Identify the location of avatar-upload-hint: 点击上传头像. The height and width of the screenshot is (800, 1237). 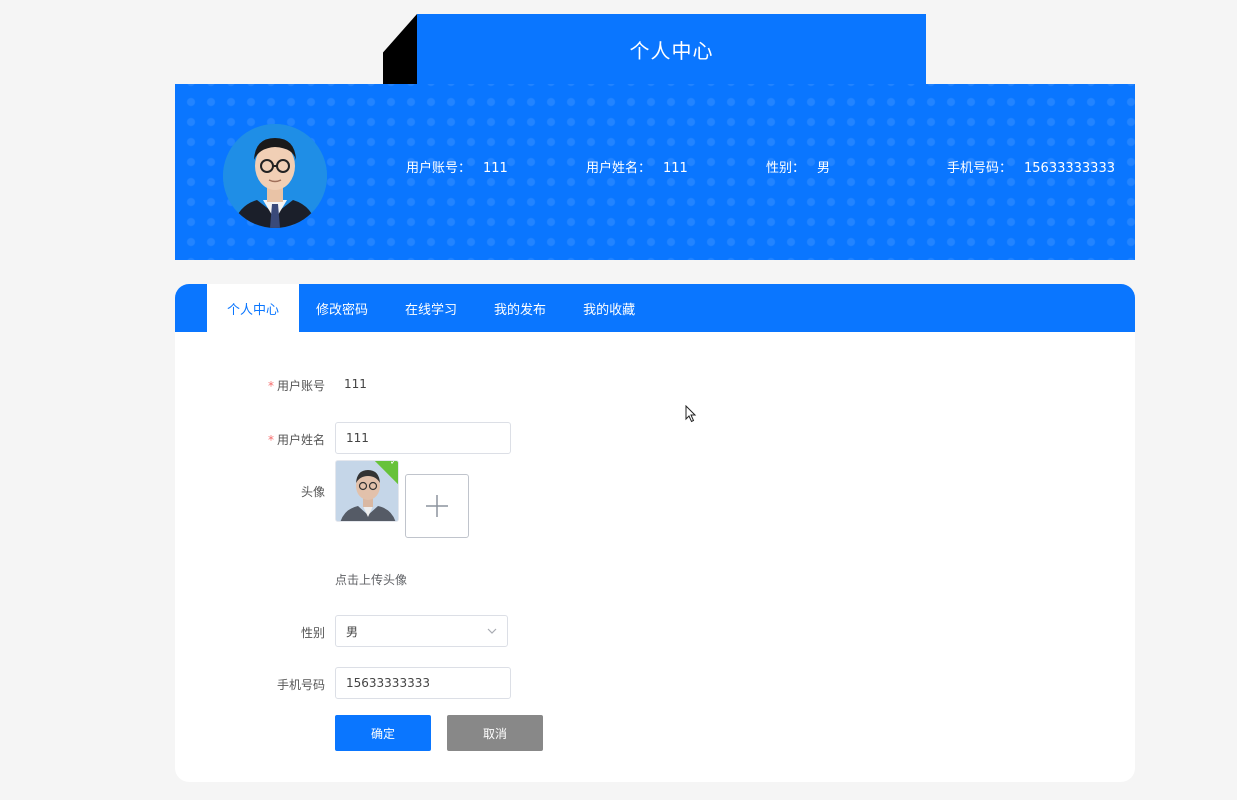
(371, 580).